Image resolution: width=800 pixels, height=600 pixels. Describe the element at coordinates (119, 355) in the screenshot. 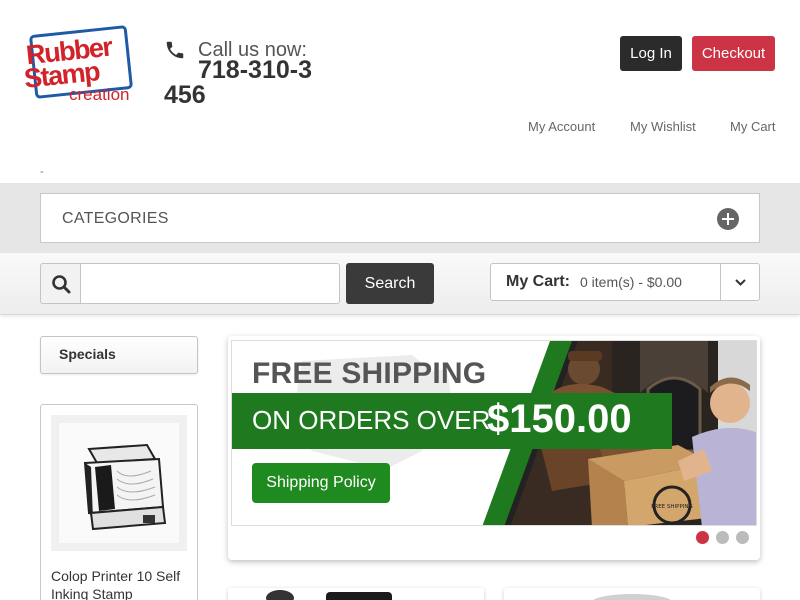

I see `specials-button: Specials` at that location.